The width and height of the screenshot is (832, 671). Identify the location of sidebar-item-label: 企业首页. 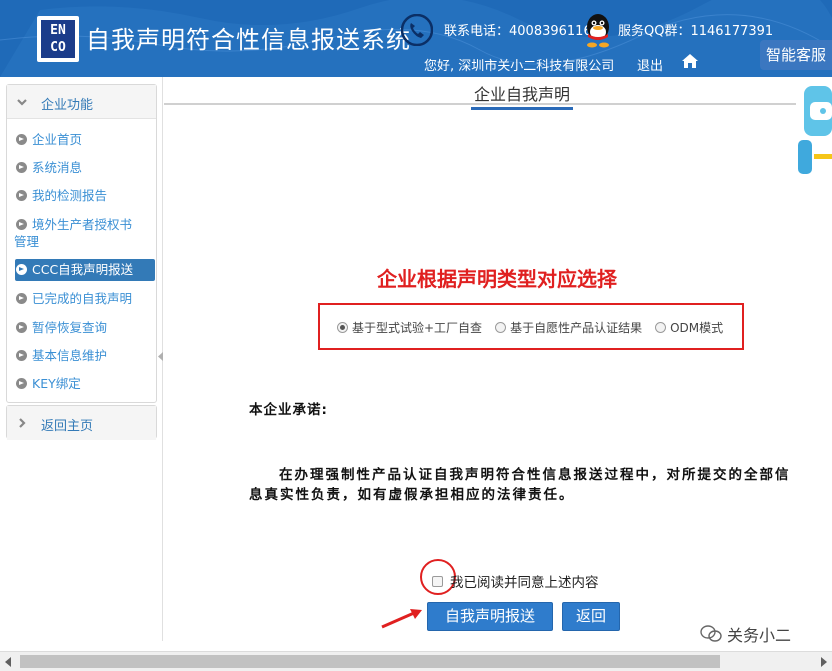
(57, 139).